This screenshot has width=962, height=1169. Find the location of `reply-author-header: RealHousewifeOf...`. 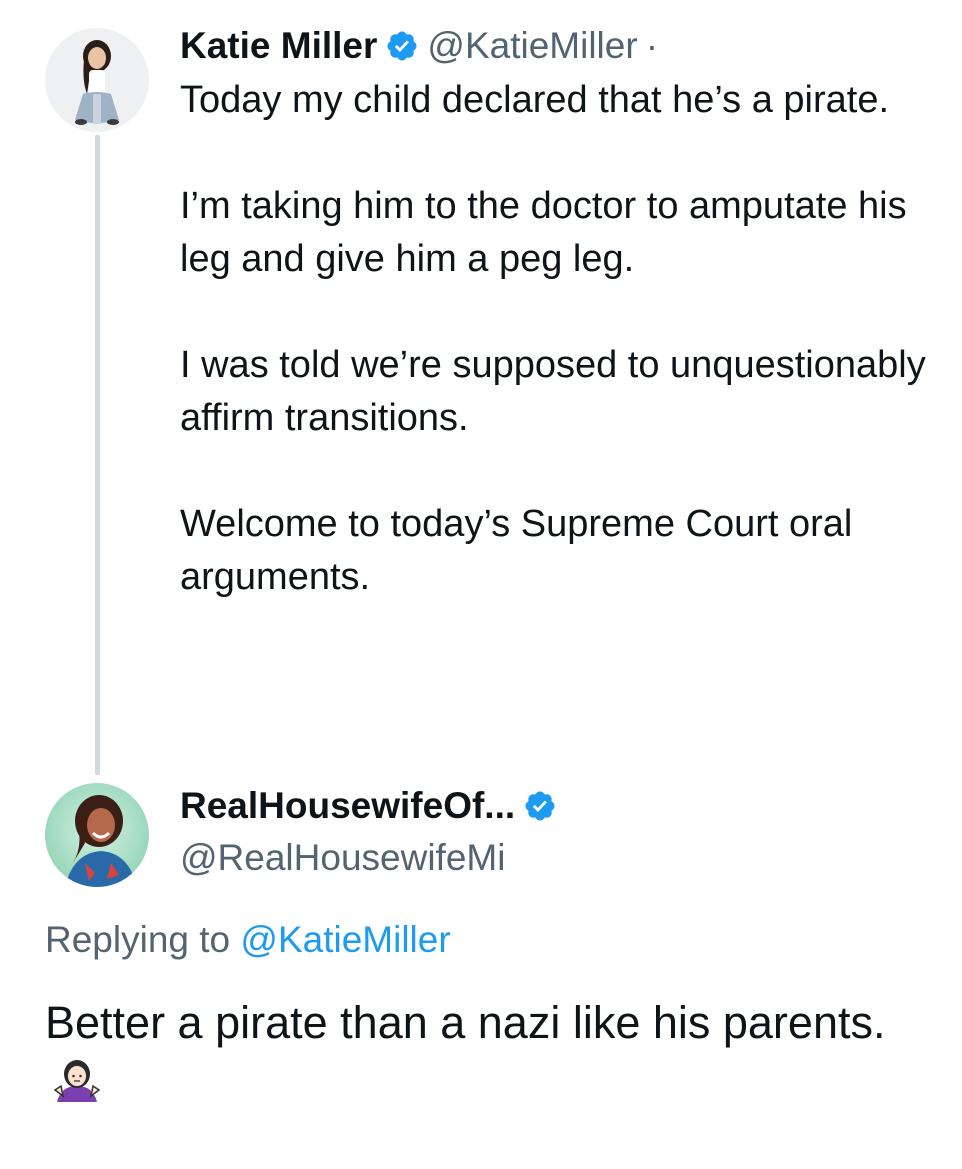

reply-author-header: RealHousewifeOf... is located at coordinates (372, 806).